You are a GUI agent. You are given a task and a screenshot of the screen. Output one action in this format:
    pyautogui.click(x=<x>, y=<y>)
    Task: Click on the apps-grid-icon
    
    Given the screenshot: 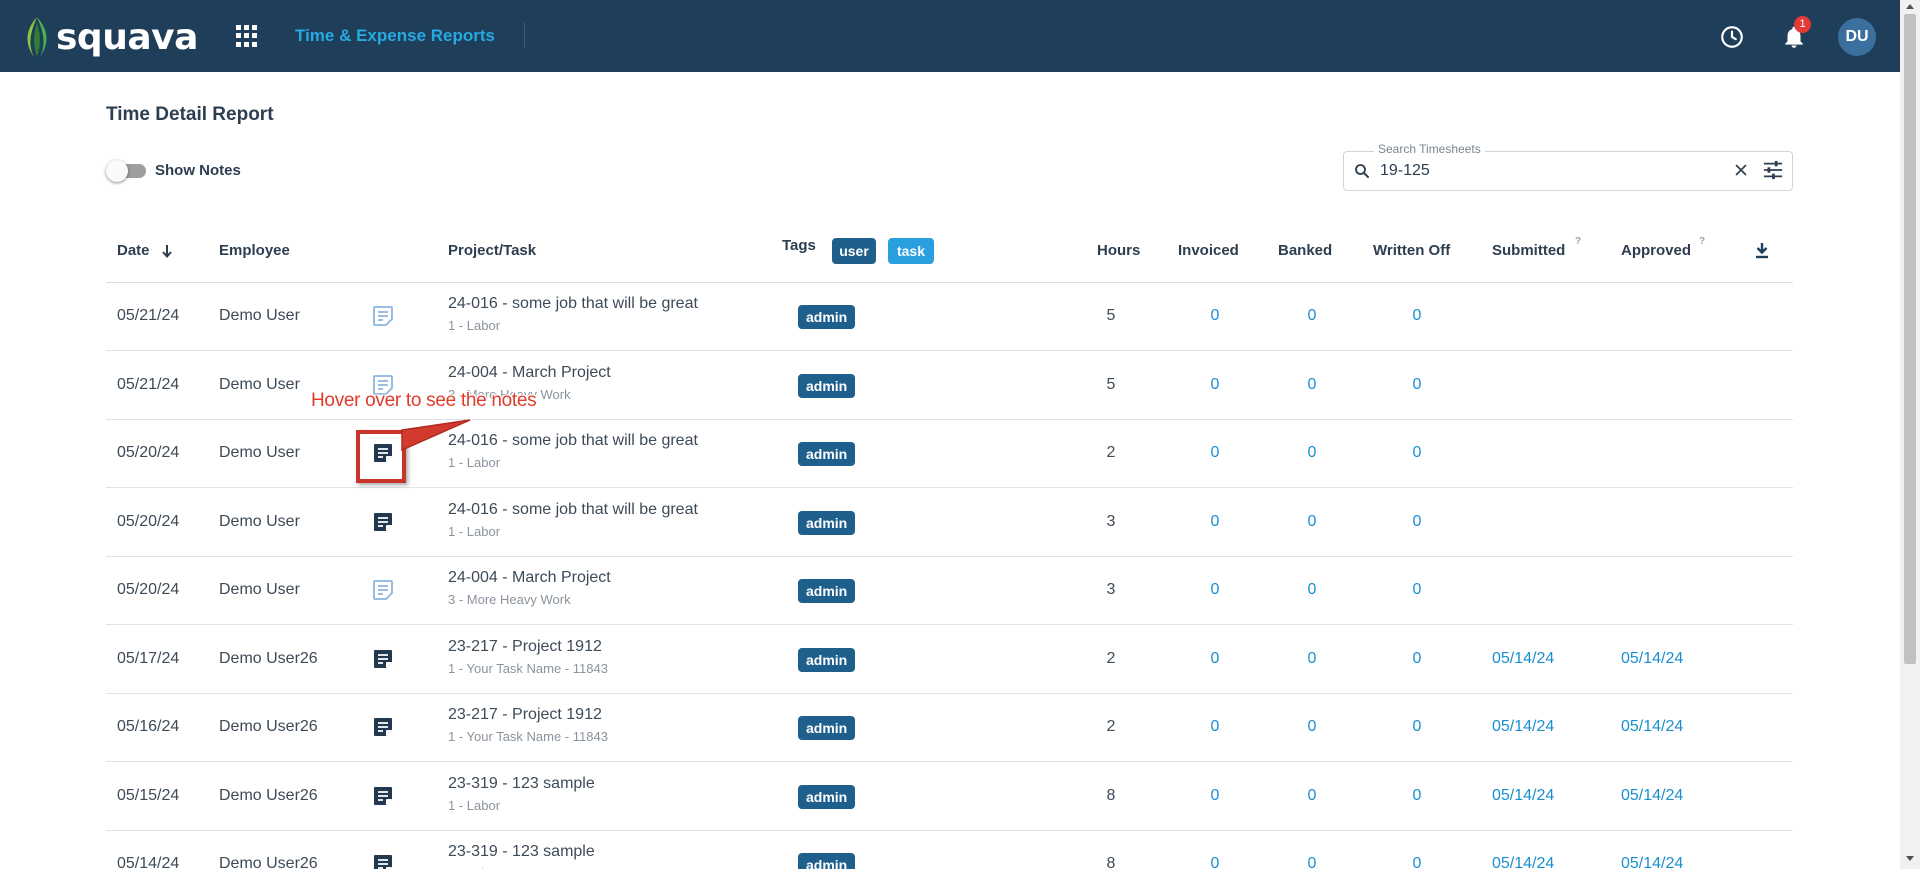 What is the action you would take?
    pyautogui.click(x=247, y=36)
    